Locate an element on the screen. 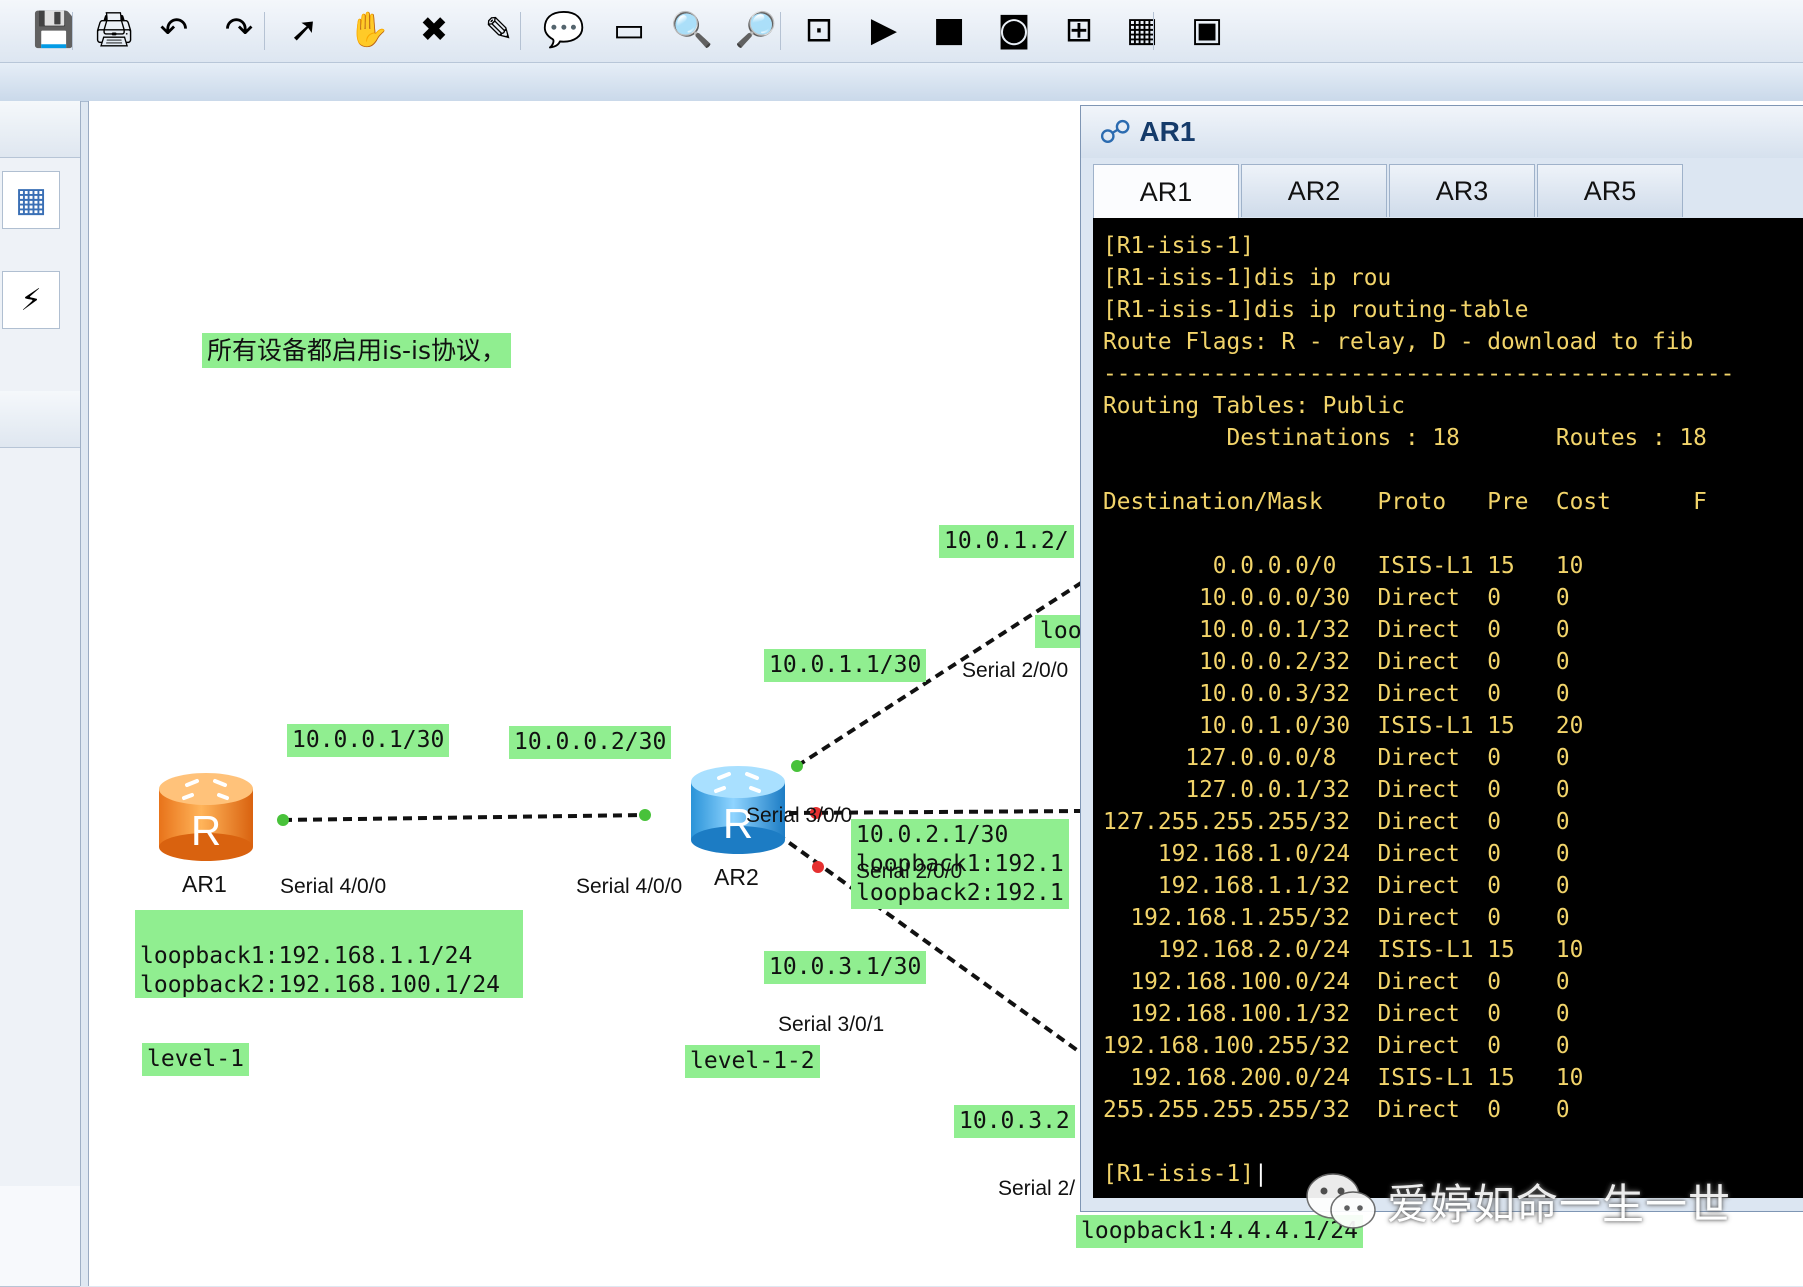 This screenshot has width=1803, height=1287. toolbar-strip is located at coordinates (901, 82).